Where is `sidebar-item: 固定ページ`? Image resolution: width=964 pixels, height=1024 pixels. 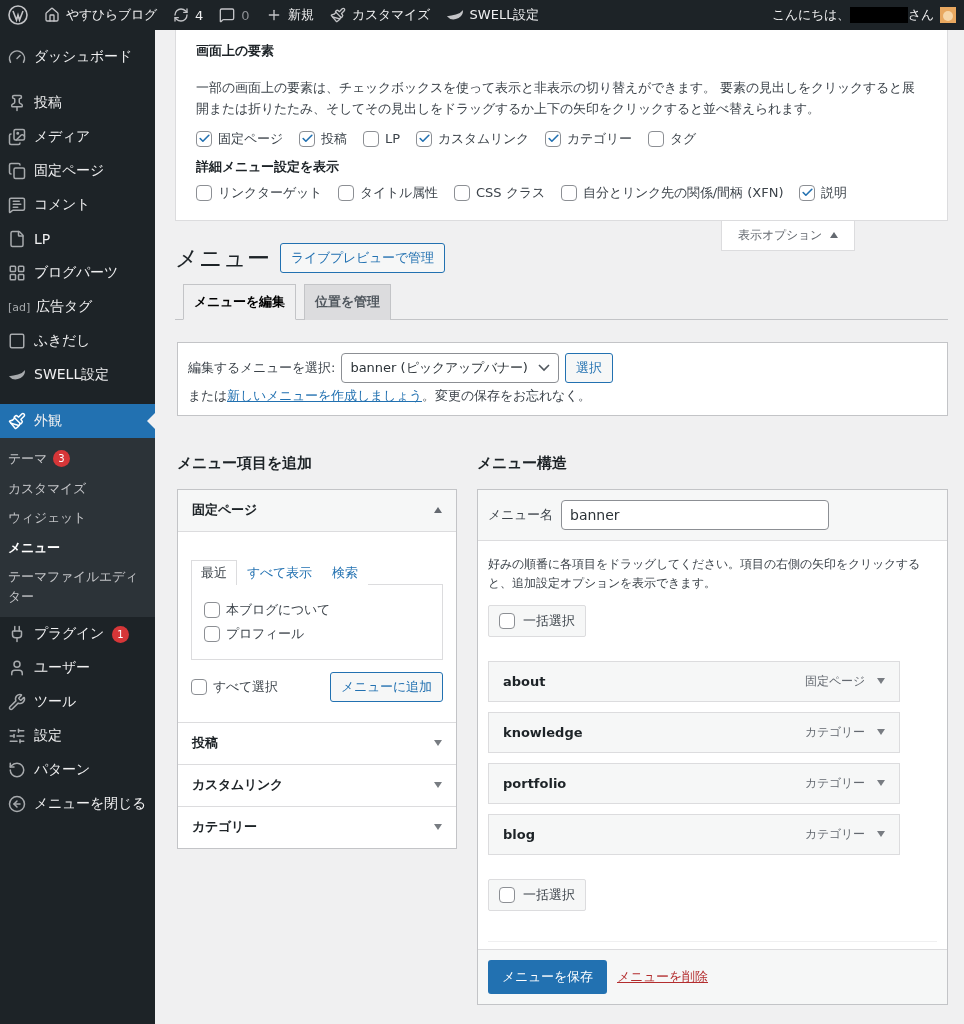 sidebar-item: 固定ページ is located at coordinates (77, 171).